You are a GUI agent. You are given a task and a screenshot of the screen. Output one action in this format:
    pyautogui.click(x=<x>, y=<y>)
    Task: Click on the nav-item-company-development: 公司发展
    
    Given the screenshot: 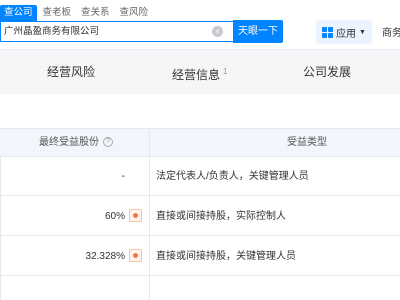 What is the action you would take?
    pyautogui.click(x=327, y=72)
    